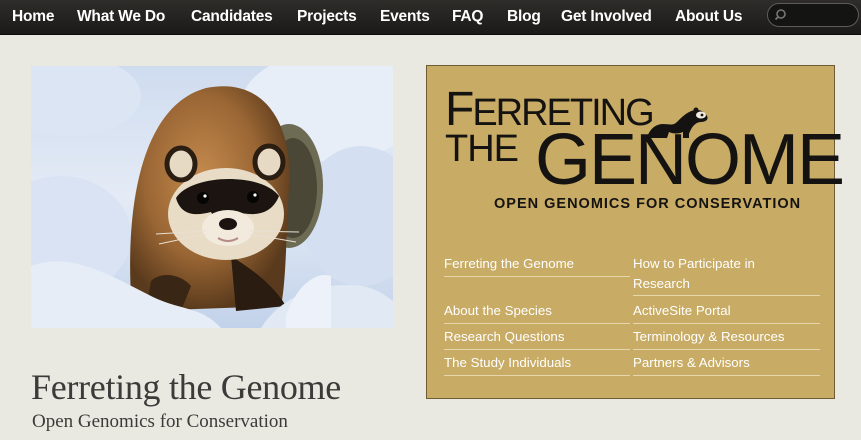 The height and width of the screenshot is (440, 861). I want to click on nav-projects: Projects, so click(327, 17).